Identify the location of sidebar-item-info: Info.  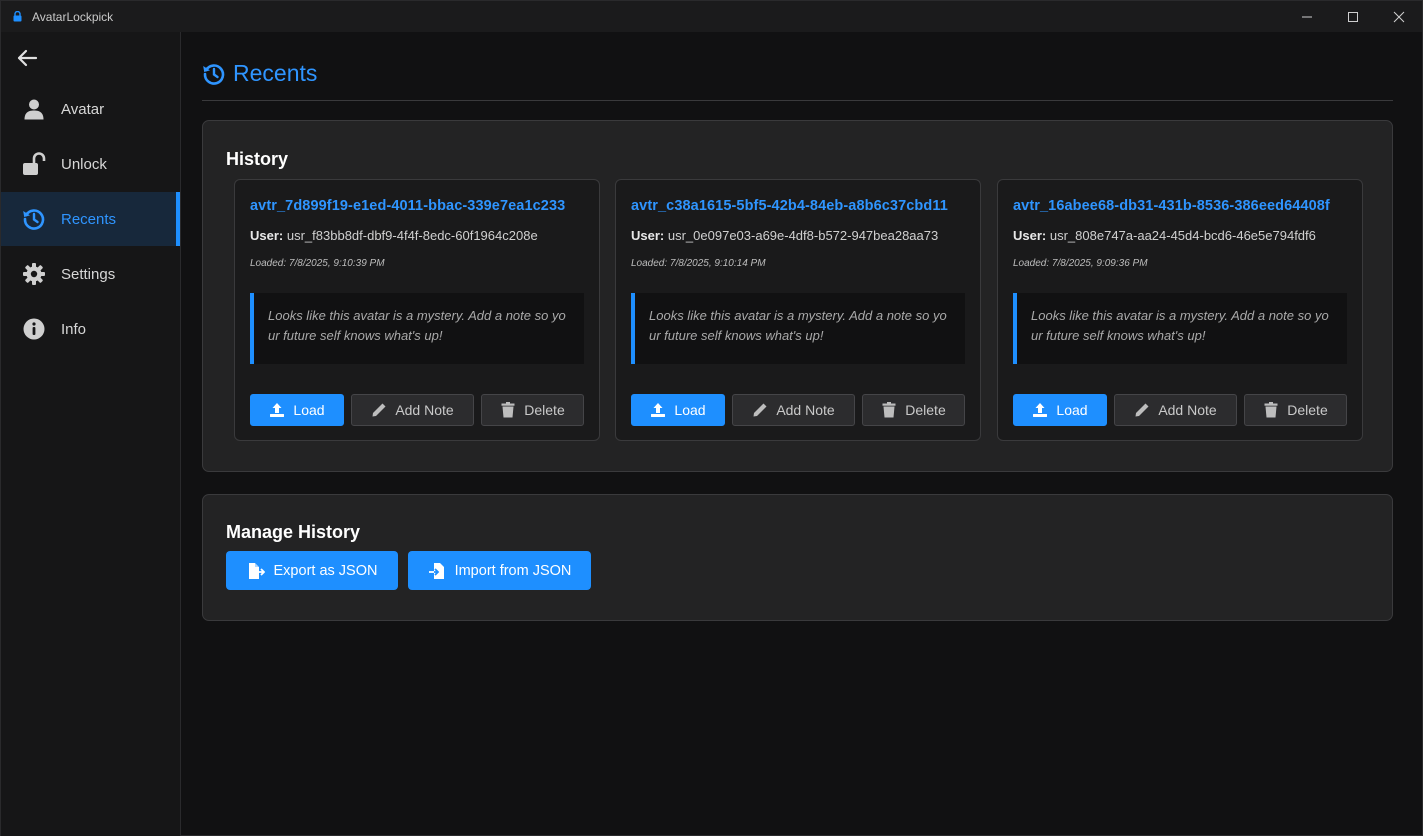
(90, 329).